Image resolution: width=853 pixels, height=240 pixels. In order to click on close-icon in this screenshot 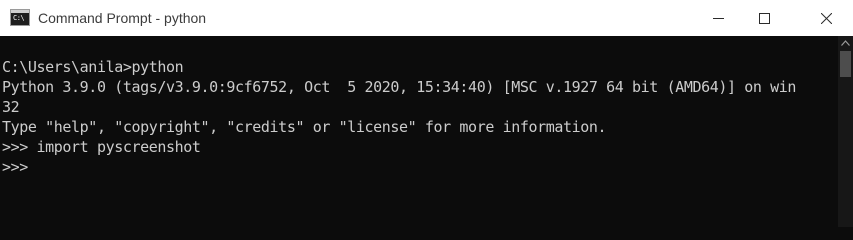, I will do `click(826, 18)`.